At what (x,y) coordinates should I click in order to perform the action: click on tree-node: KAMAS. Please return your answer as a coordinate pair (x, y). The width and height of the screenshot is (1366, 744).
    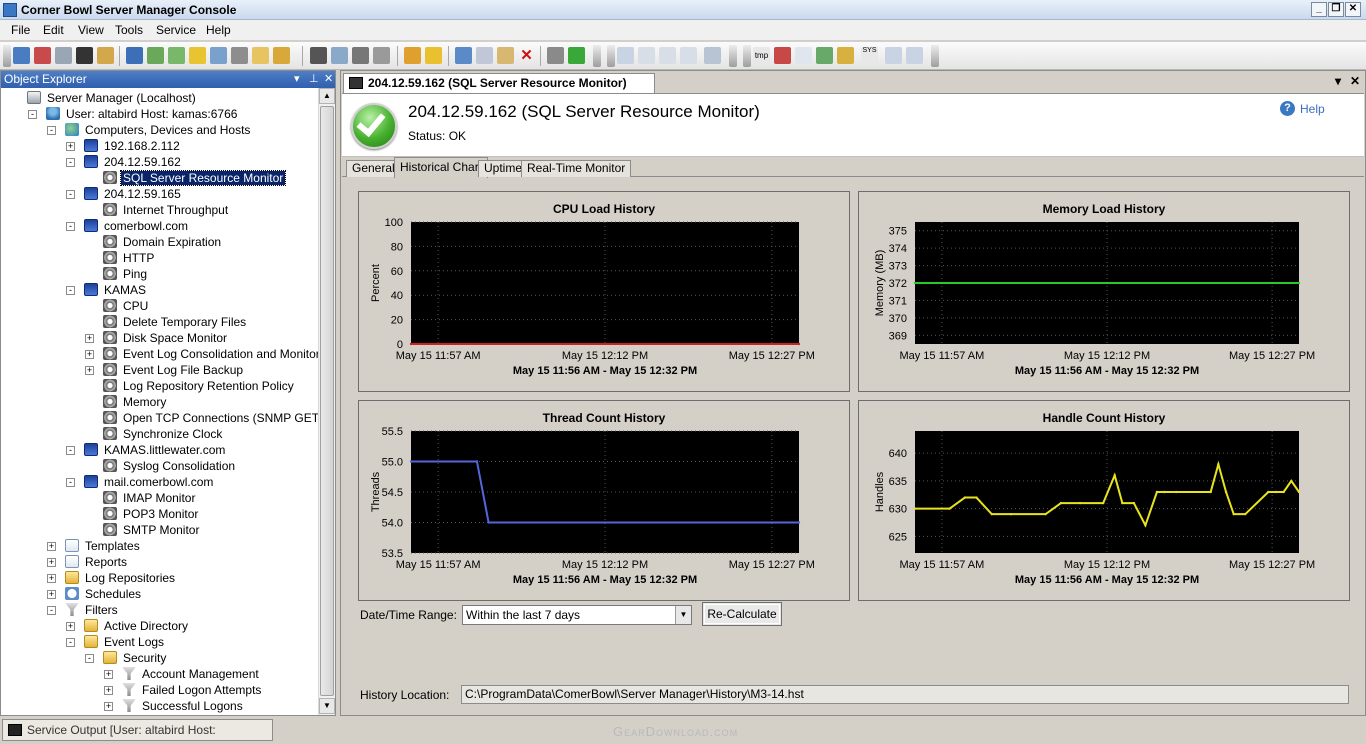
    Looking at the image, I should click on (116, 290).